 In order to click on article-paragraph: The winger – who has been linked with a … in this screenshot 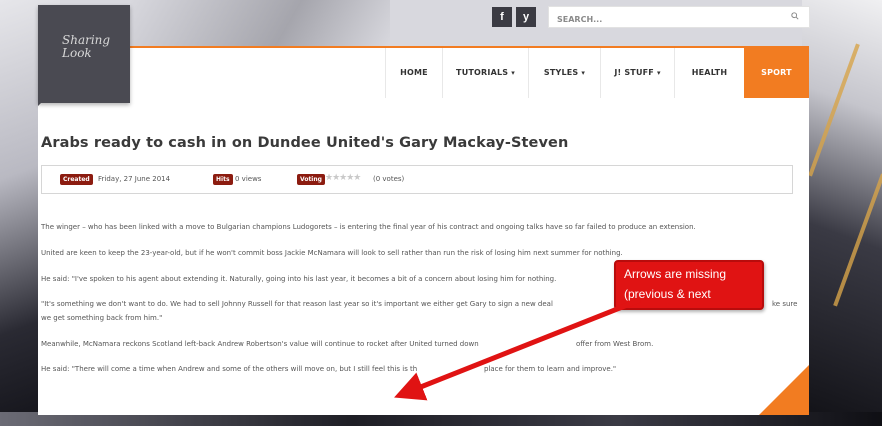, I will do `click(368, 227)`.